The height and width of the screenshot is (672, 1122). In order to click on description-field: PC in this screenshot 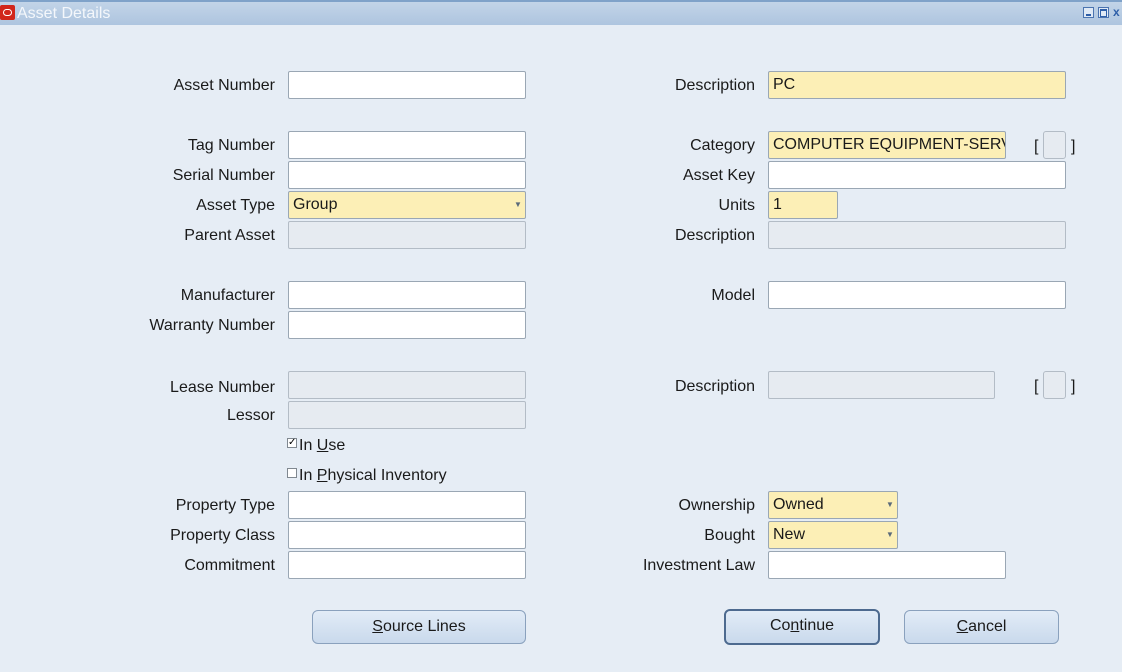, I will do `click(917, 85)`.